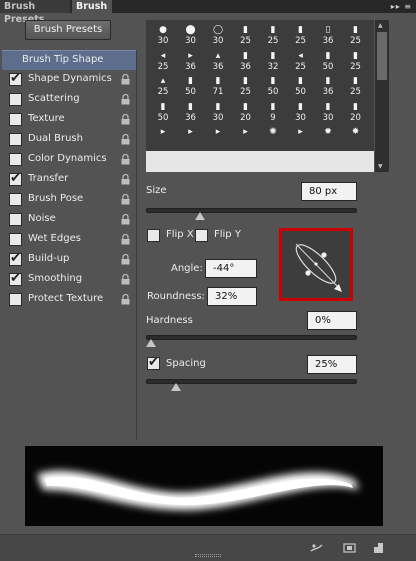 The image size is (416, 561). Describe the element at coordinates (328, 136) in the screenshot. I see `brush-tip-cell: ✹` at that location.